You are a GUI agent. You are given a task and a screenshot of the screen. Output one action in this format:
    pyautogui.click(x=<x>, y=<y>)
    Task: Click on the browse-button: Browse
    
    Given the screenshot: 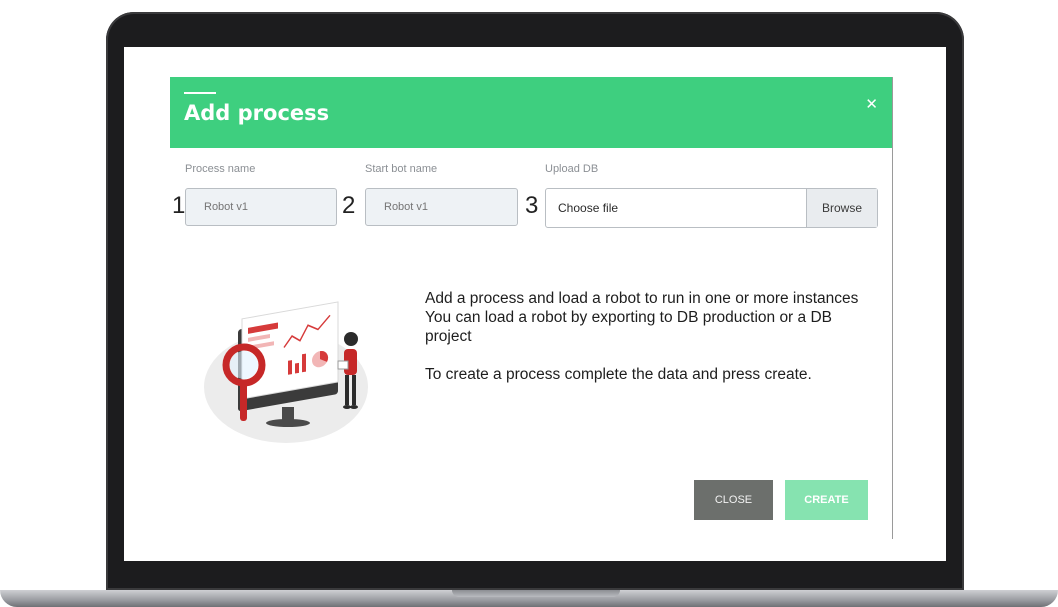 What is the action you would take?
    pyautogui.click(x=841, y=208)
    